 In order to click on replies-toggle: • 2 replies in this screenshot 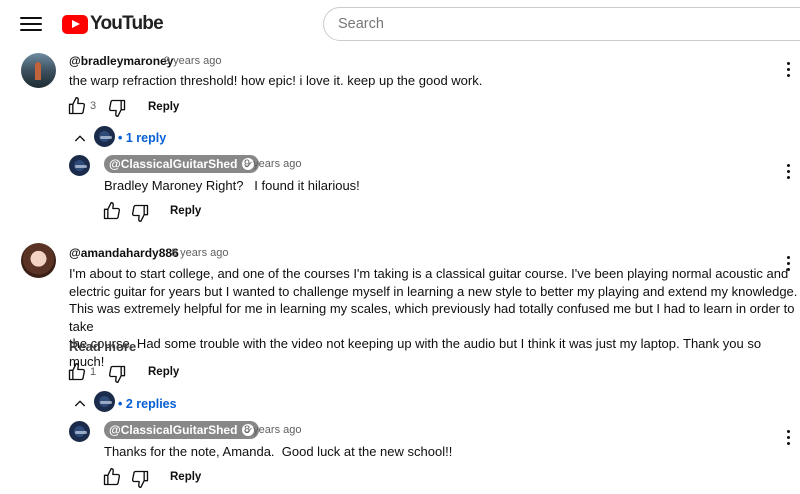, I will do `click(147, 404)`.